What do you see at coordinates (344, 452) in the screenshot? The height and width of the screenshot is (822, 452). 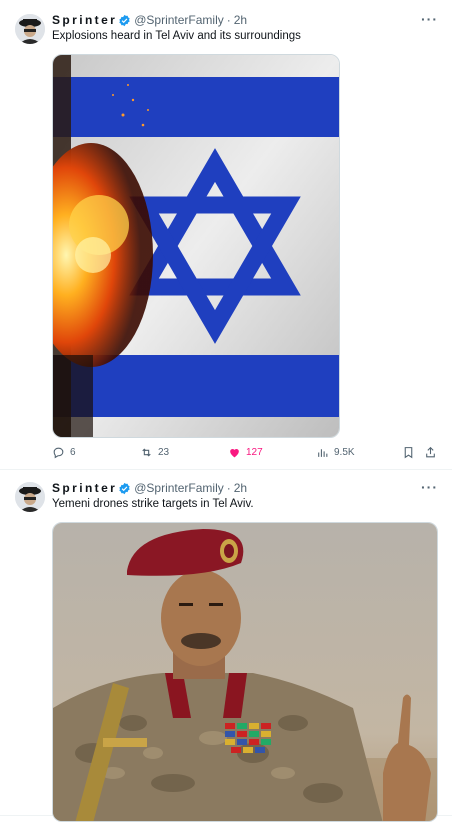 I see `view-count: 9.5K` at bounding box center [344, 452].